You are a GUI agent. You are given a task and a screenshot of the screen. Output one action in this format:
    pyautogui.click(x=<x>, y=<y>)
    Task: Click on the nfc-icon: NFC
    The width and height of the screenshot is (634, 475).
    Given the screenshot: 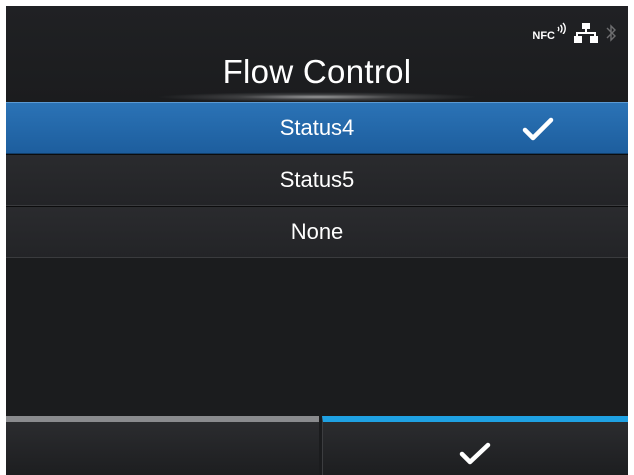 What is the action you would take?
    pyautogui.click(x=549, y=33)
    